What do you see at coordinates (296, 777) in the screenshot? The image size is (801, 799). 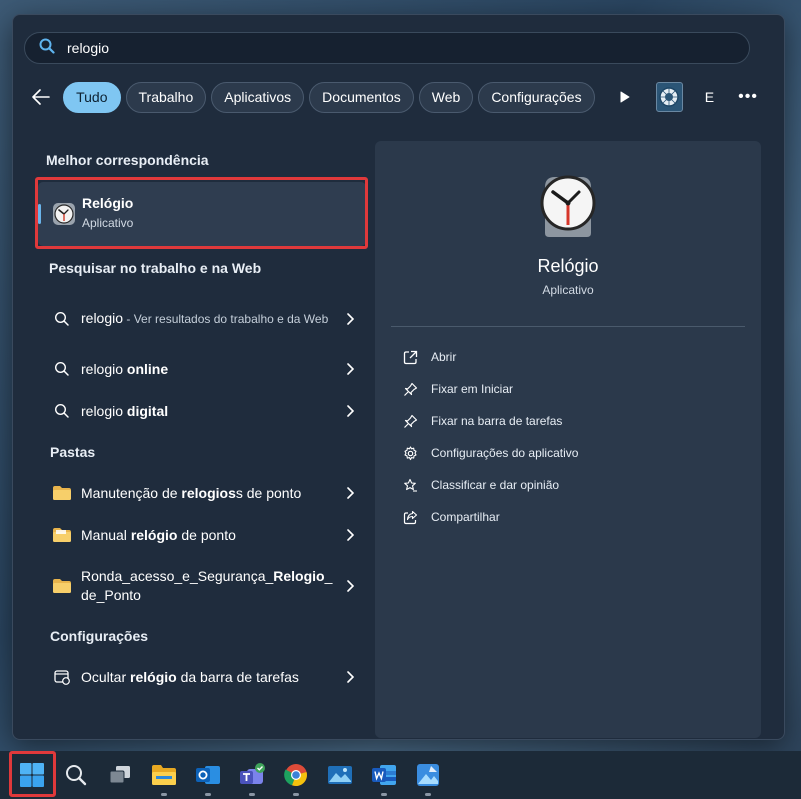 I see `chrome-icon` at bounding box center [296, 777].